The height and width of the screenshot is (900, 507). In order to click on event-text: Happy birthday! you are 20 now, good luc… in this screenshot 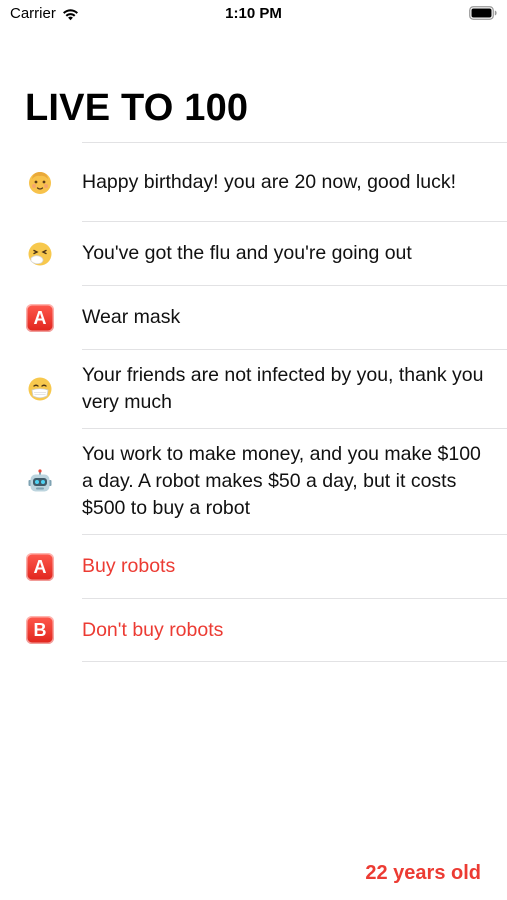, I will do `click(269, 181)`.